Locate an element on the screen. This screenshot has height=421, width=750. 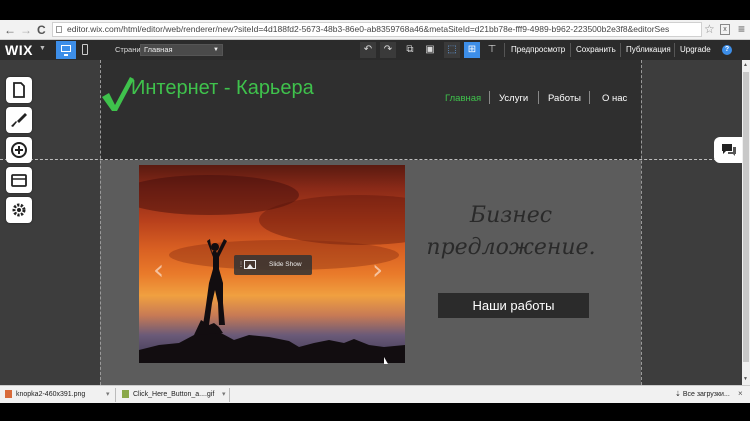
pages-panel-button is located at coordinates (19, 90).